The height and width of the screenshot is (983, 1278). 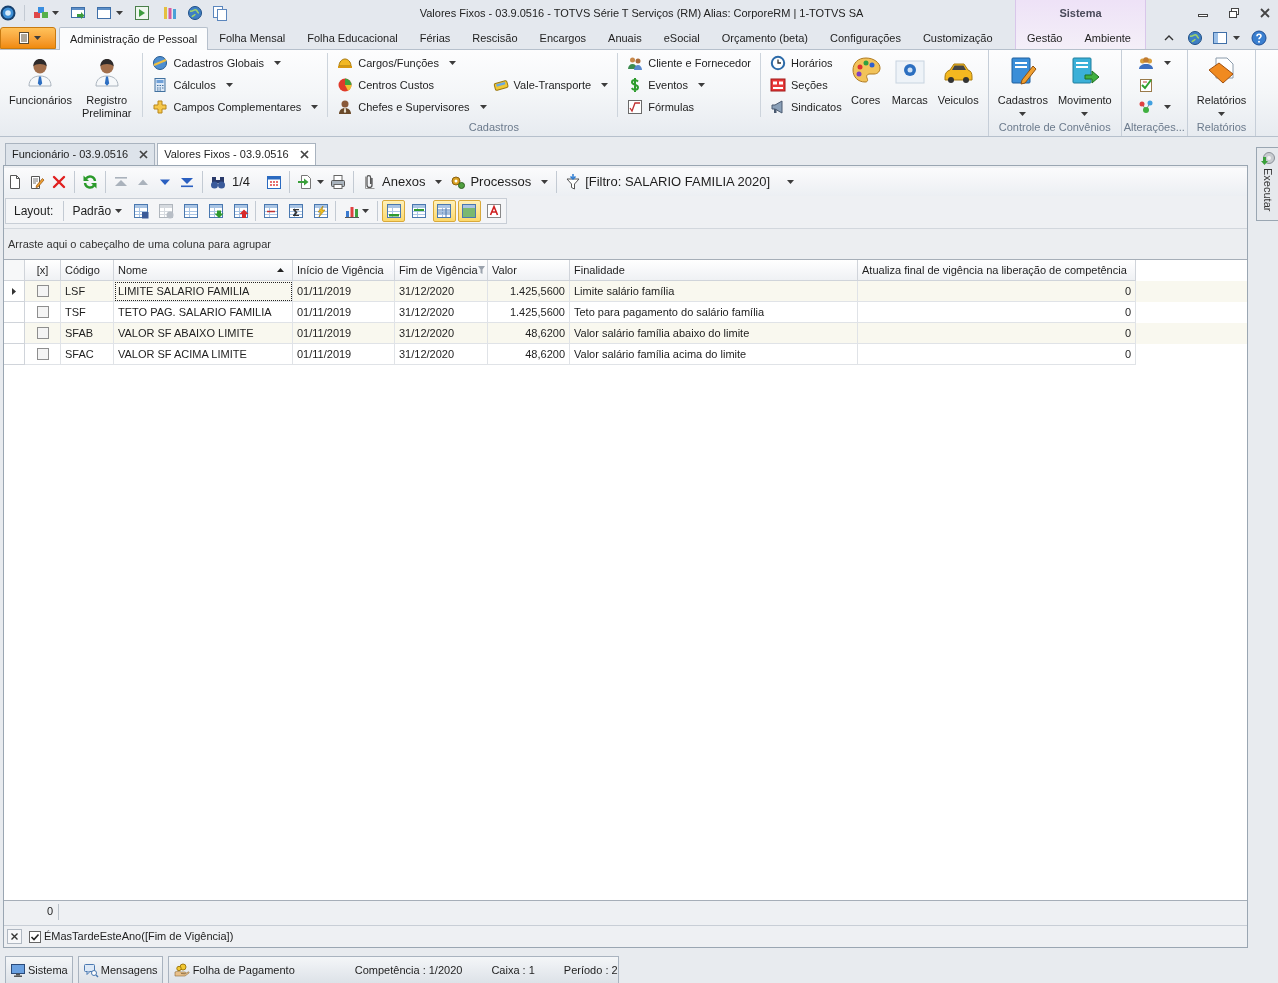 I want to click on clear-filter-button, so click(x=14, y=936).